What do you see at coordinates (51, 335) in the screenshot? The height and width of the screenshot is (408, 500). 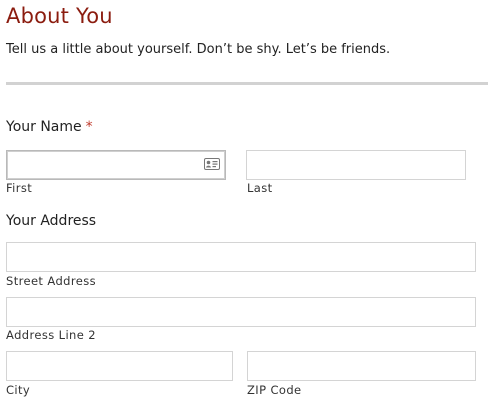 I see `address-line-2-sublabel: Address Line 2` at bounding box center [51, 335].